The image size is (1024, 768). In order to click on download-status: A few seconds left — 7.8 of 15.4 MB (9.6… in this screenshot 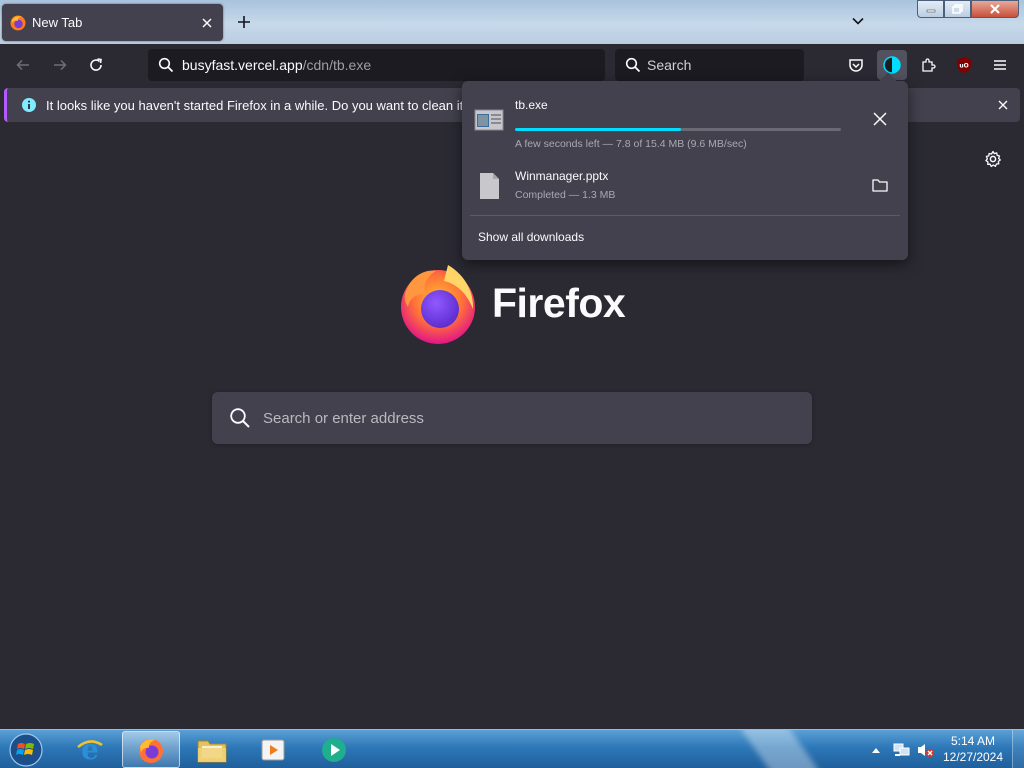, I will do `click(631, 144)`.